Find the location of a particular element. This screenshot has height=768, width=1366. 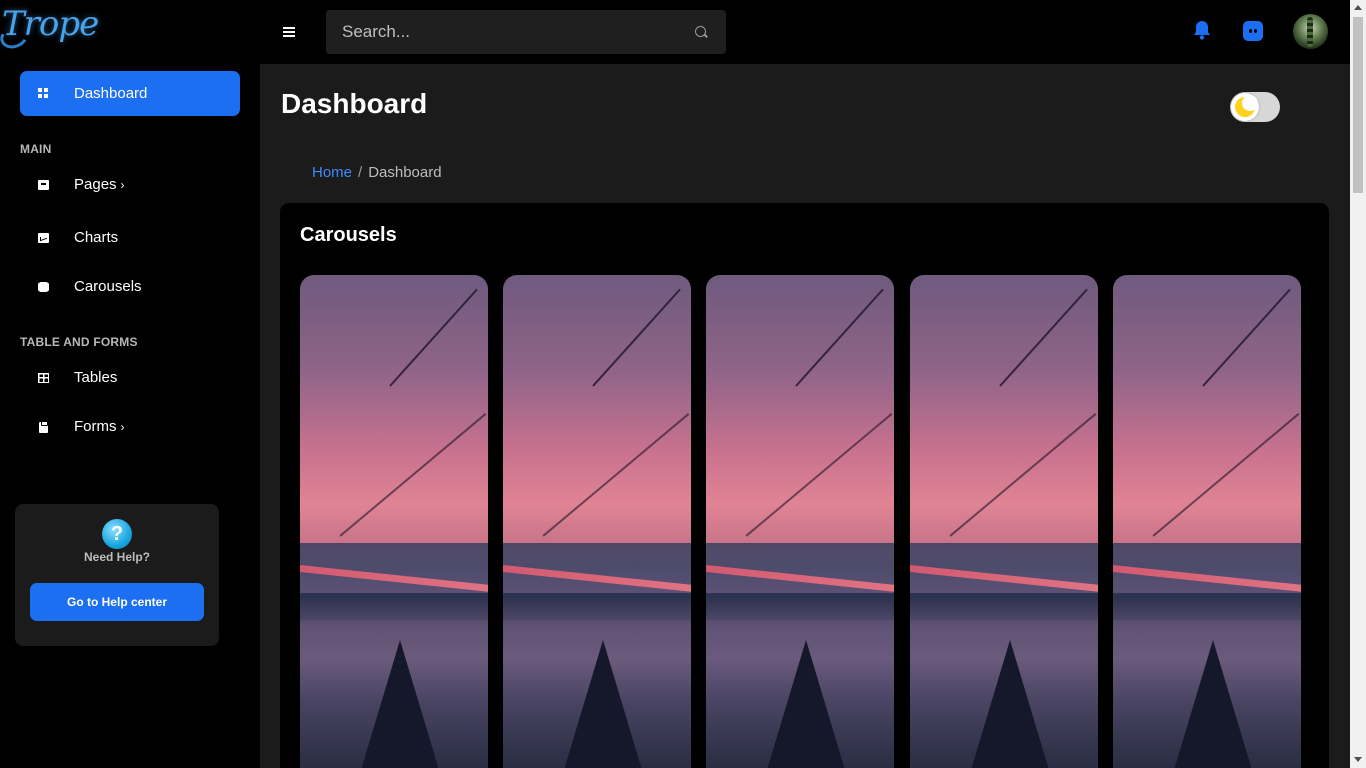

inbox-icon is located at coordinates (43, 185).